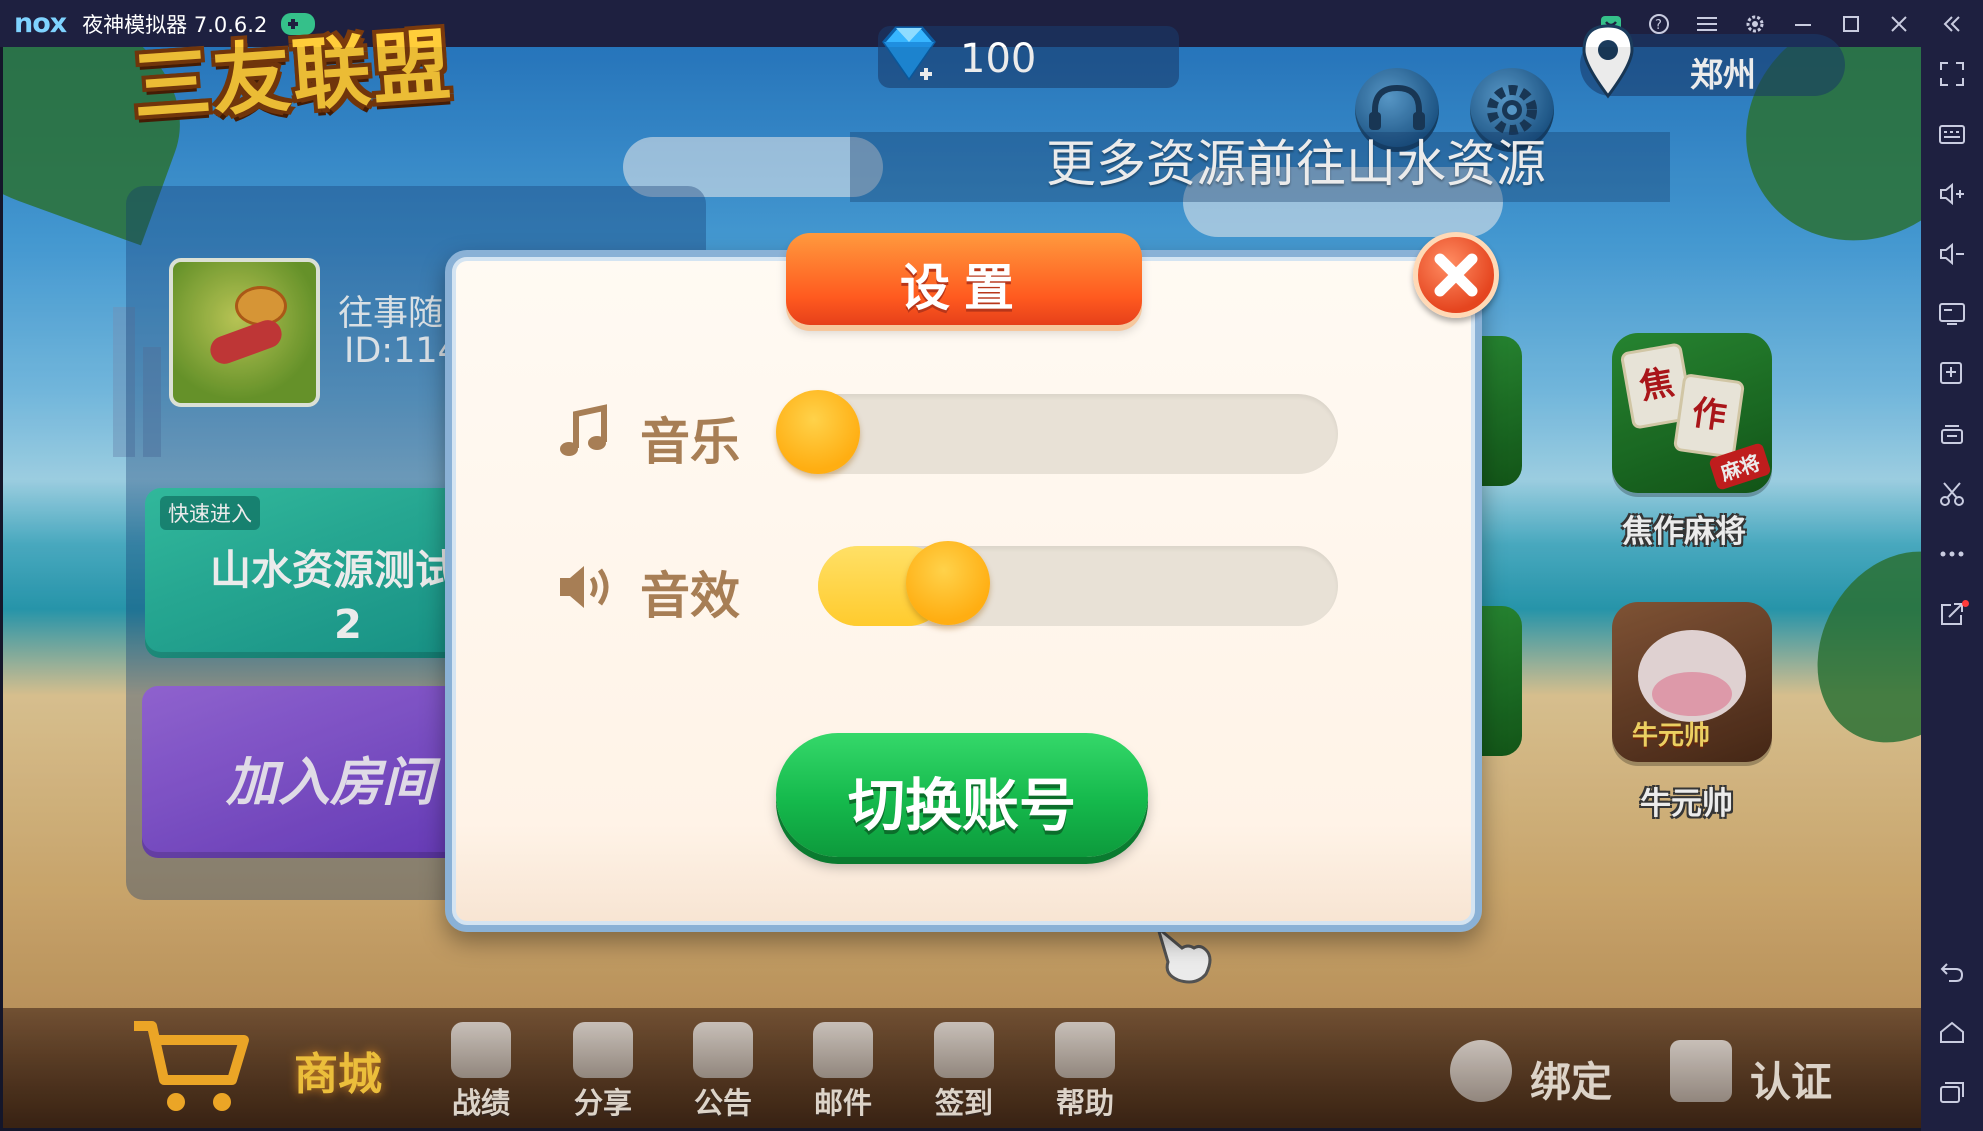  What do you see at coordinates (1952, 1092) in the screenshot?
I see `recent-apps-icon` at bounding box center [1952, 1092].